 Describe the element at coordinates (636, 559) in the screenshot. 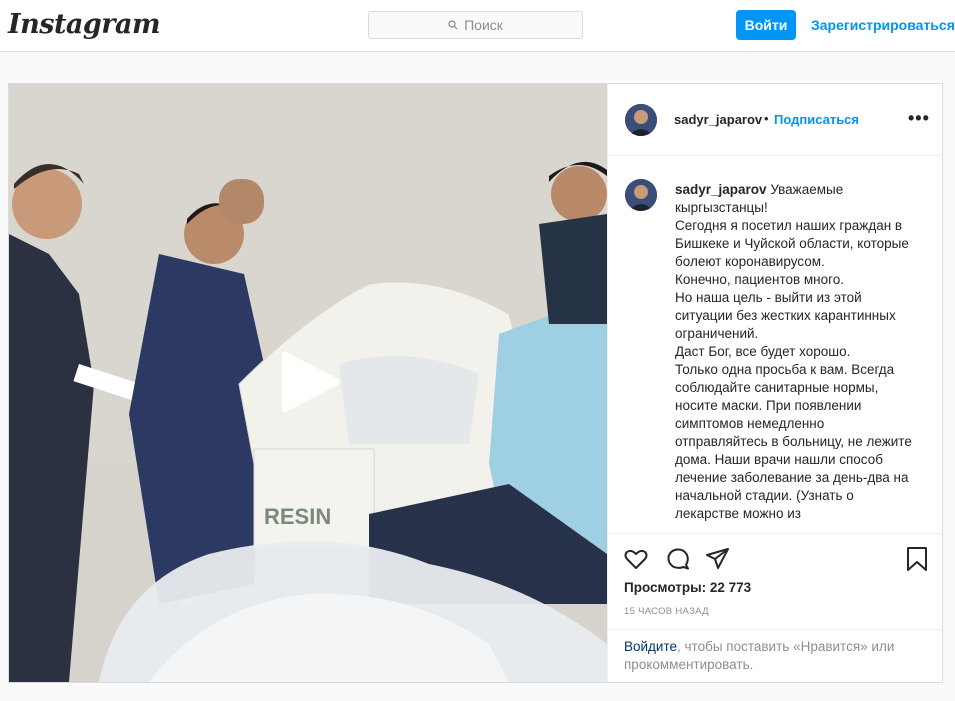

I see `heart-icon` at that location.